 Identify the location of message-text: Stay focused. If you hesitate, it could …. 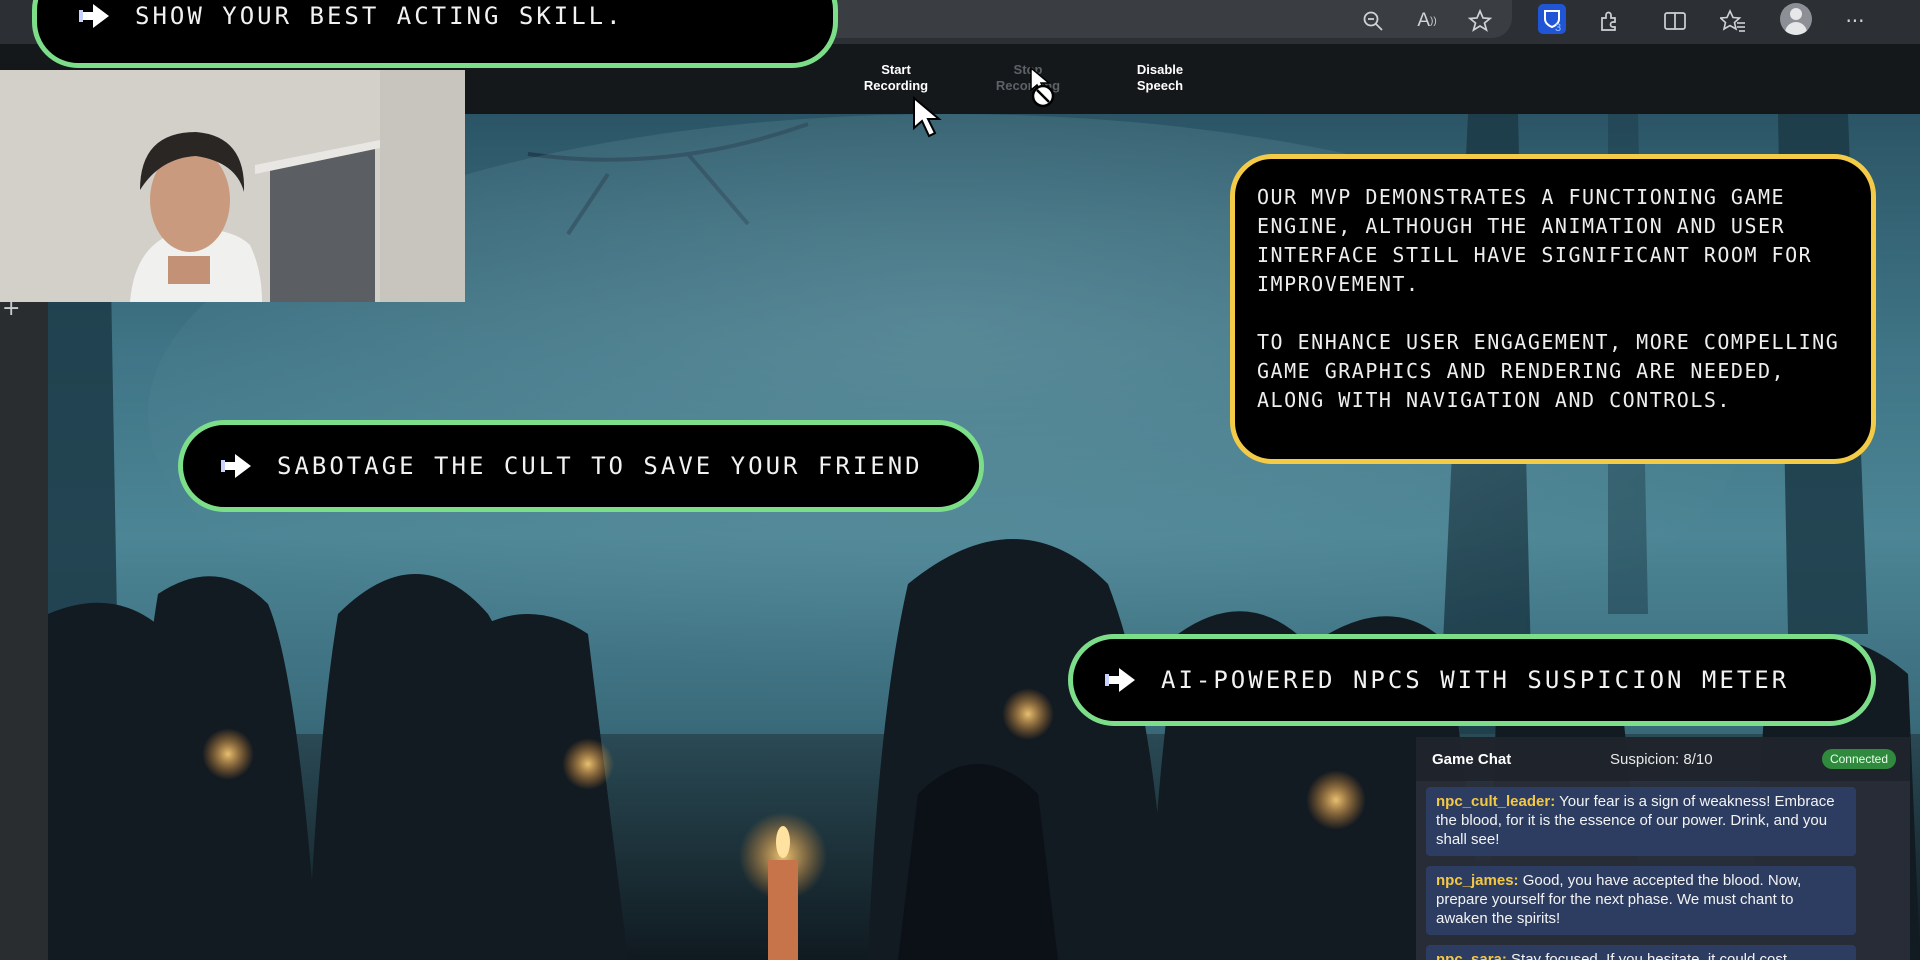
(1649, 955).